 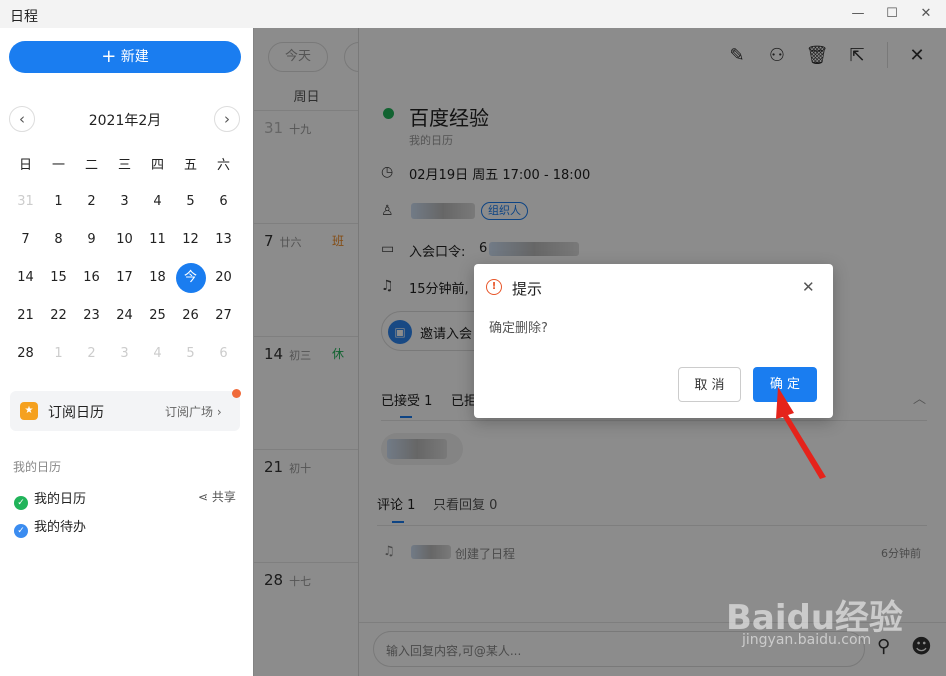 I want to click on calendar-day: 7, so click(x=25, y=243).